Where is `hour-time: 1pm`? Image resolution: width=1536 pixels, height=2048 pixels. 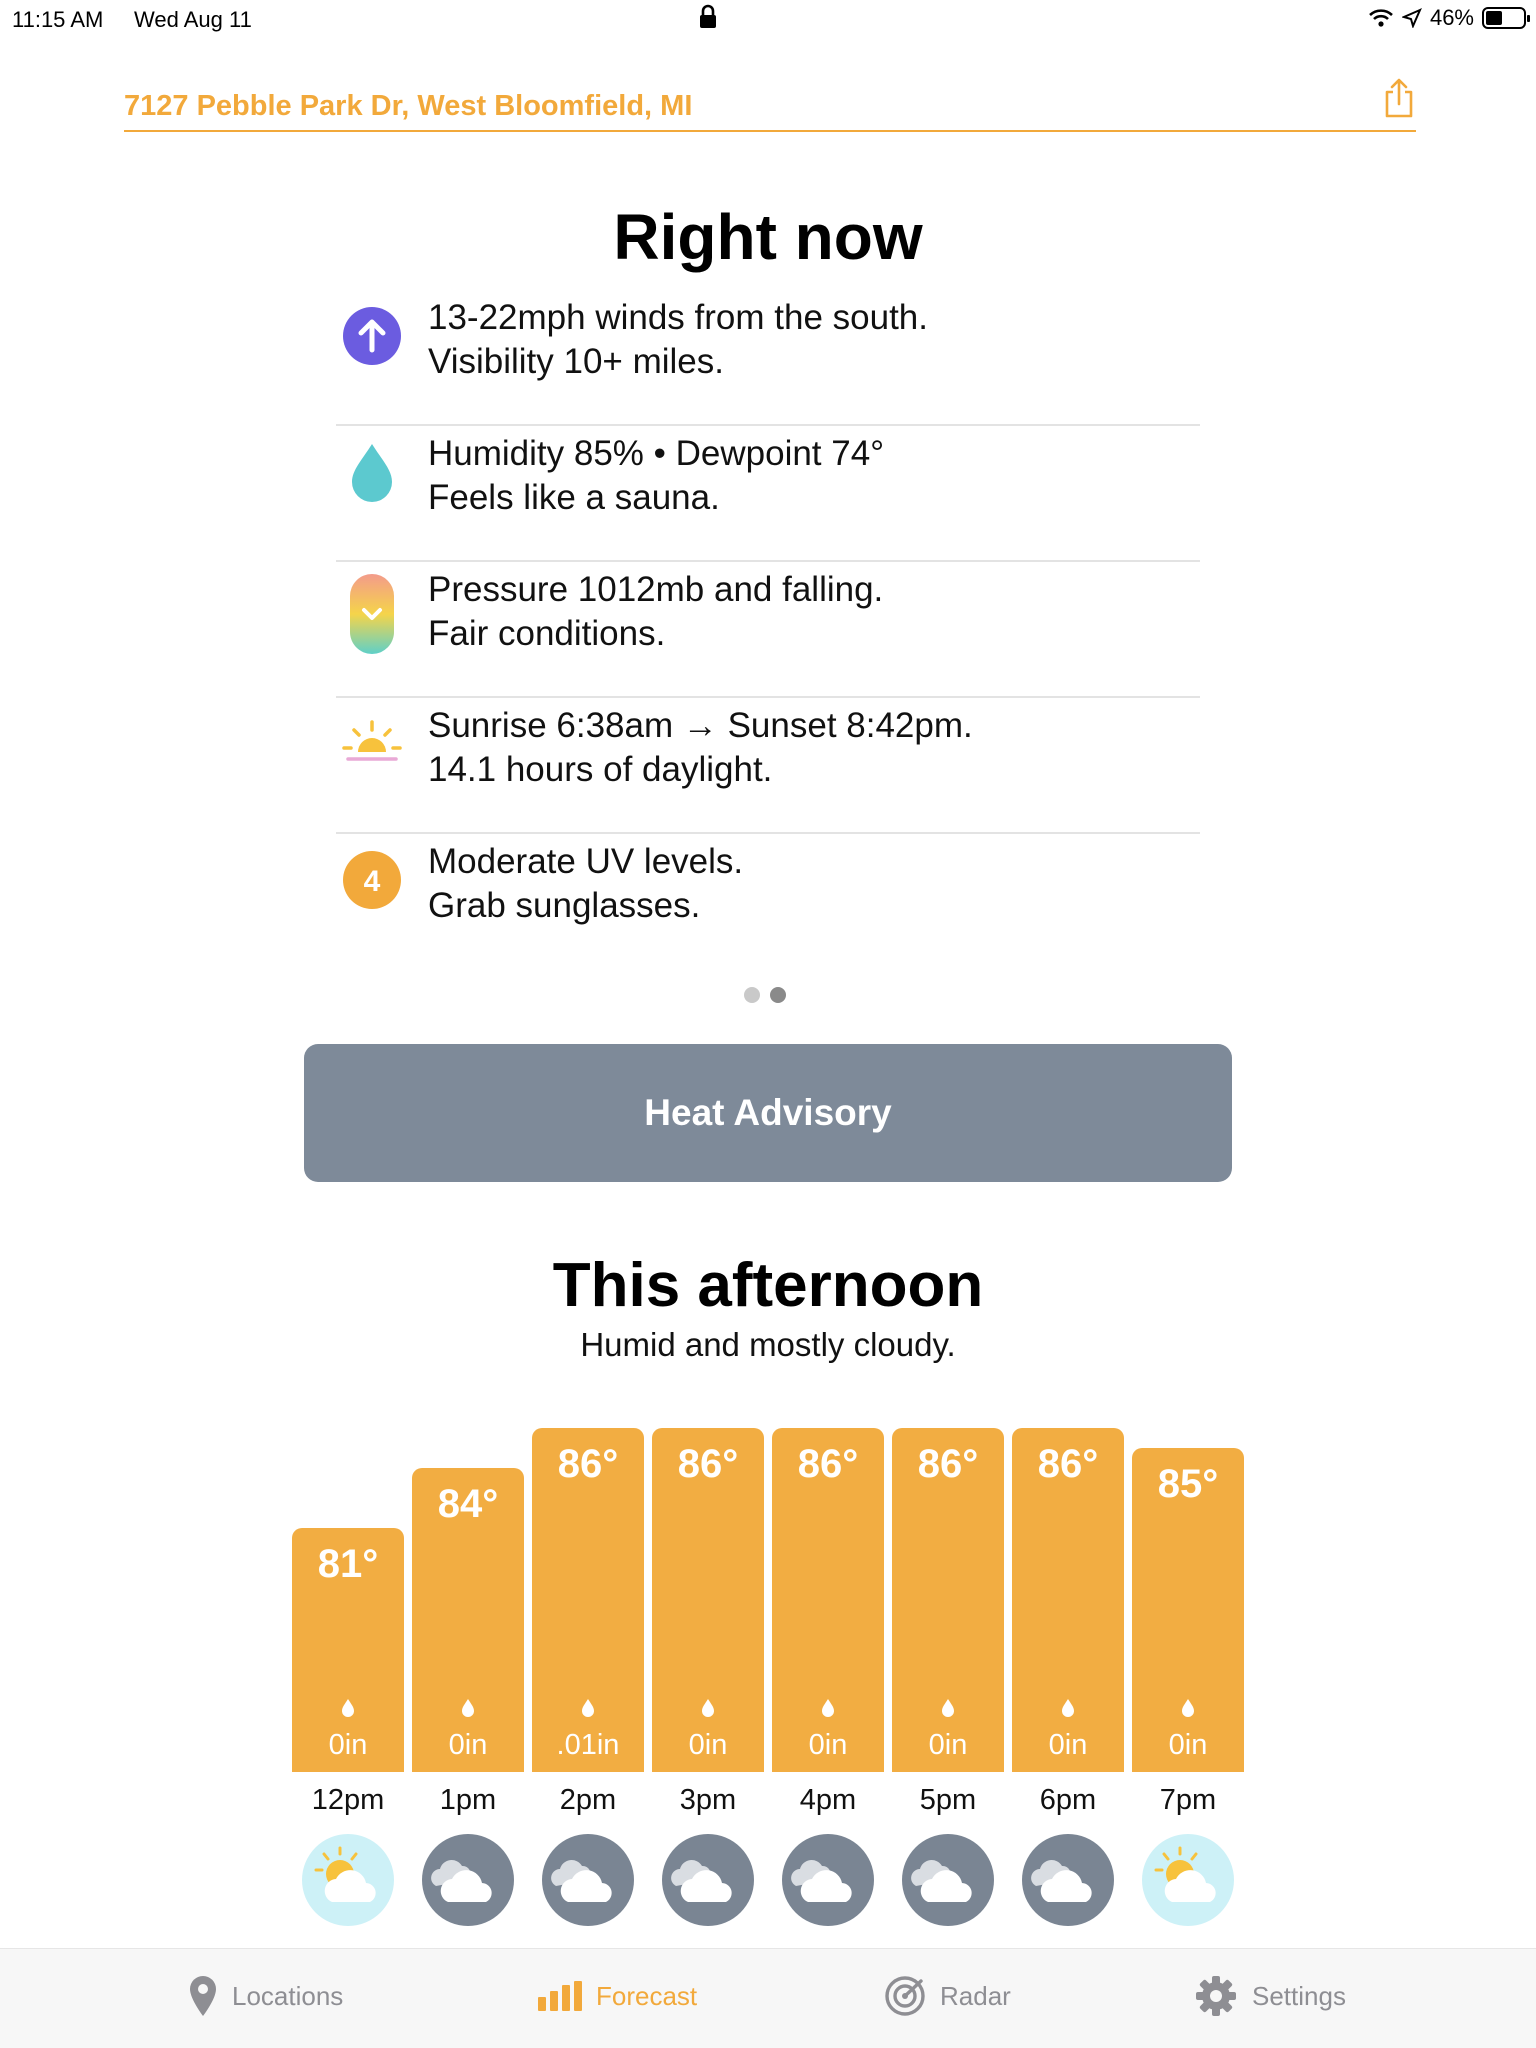 hour-time: 1pm is located at coordinates (468, 1800).